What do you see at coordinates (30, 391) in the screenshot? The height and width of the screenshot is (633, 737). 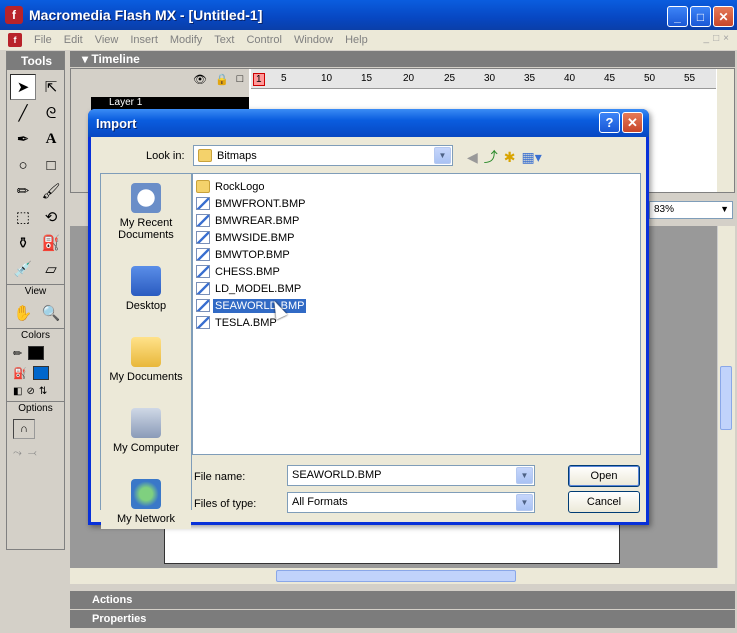 I see `no-color-icon: ⊘` at bounding box center [30, 391].